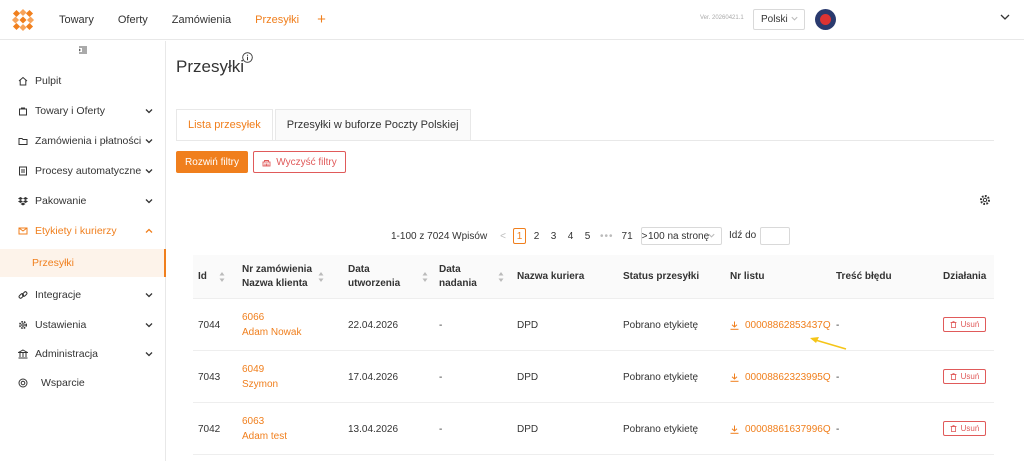 This screenshot has width=1024, height=461. I want to click on link-icon, so click(23, 295).